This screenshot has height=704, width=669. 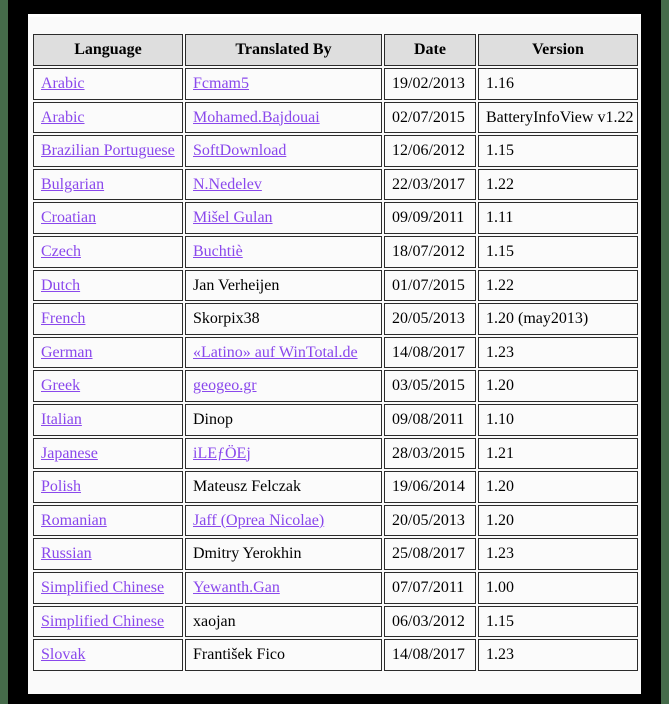 I want to click on table-row: Polish Mateusz Felczak 19/06/2014 1.20, so click(x=335, y=487).